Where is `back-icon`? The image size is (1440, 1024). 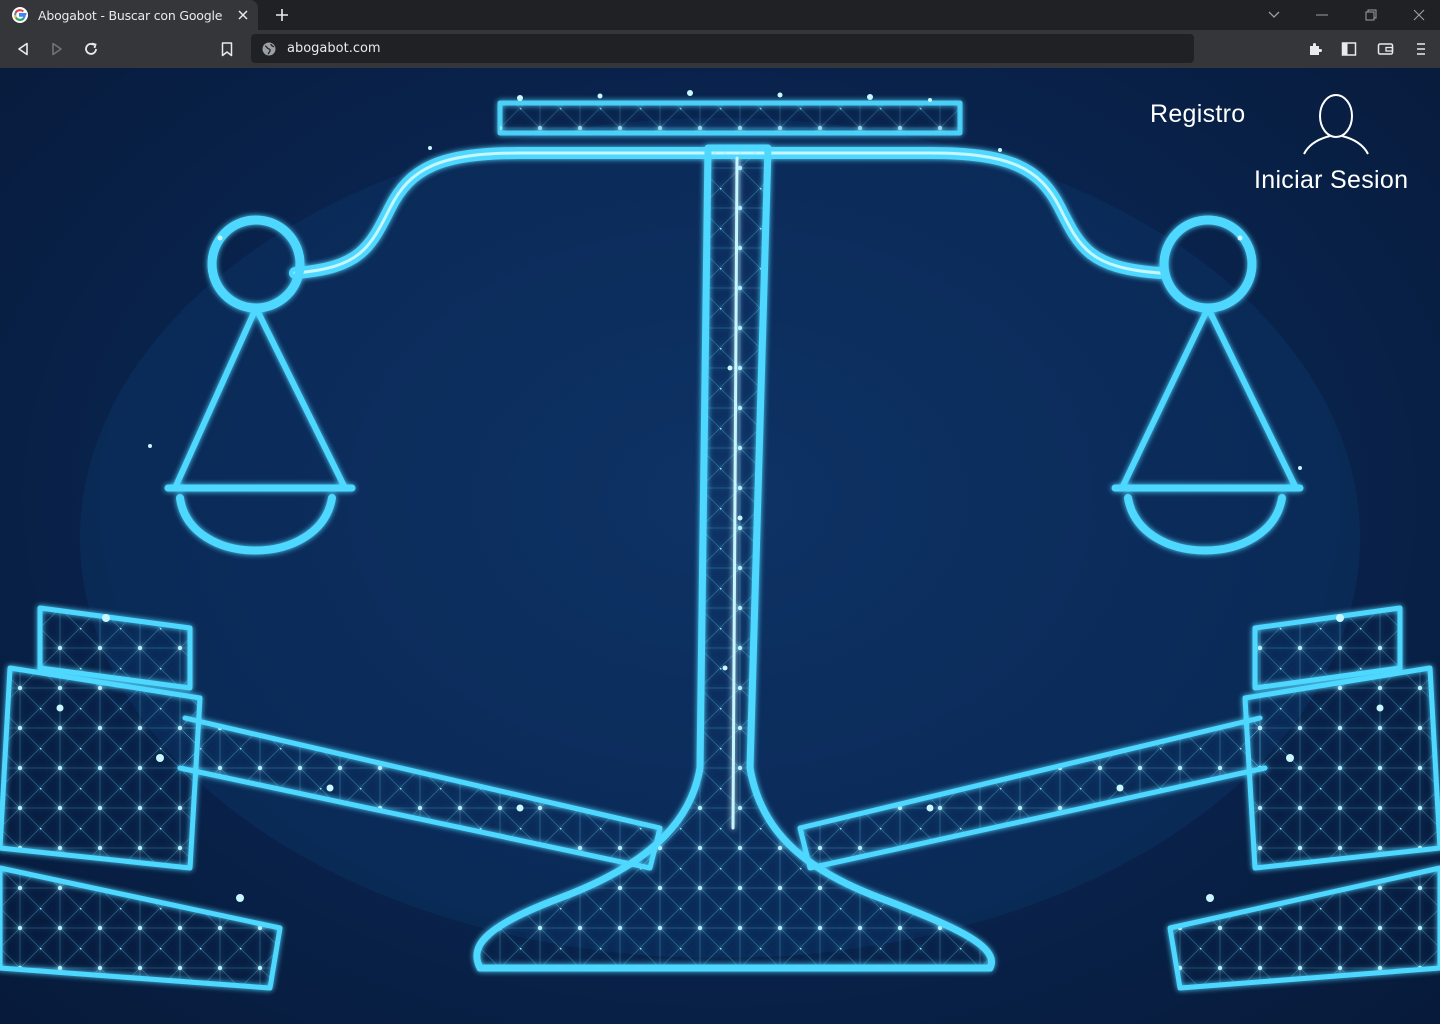
back-icon is located at coordinates (23, 49).